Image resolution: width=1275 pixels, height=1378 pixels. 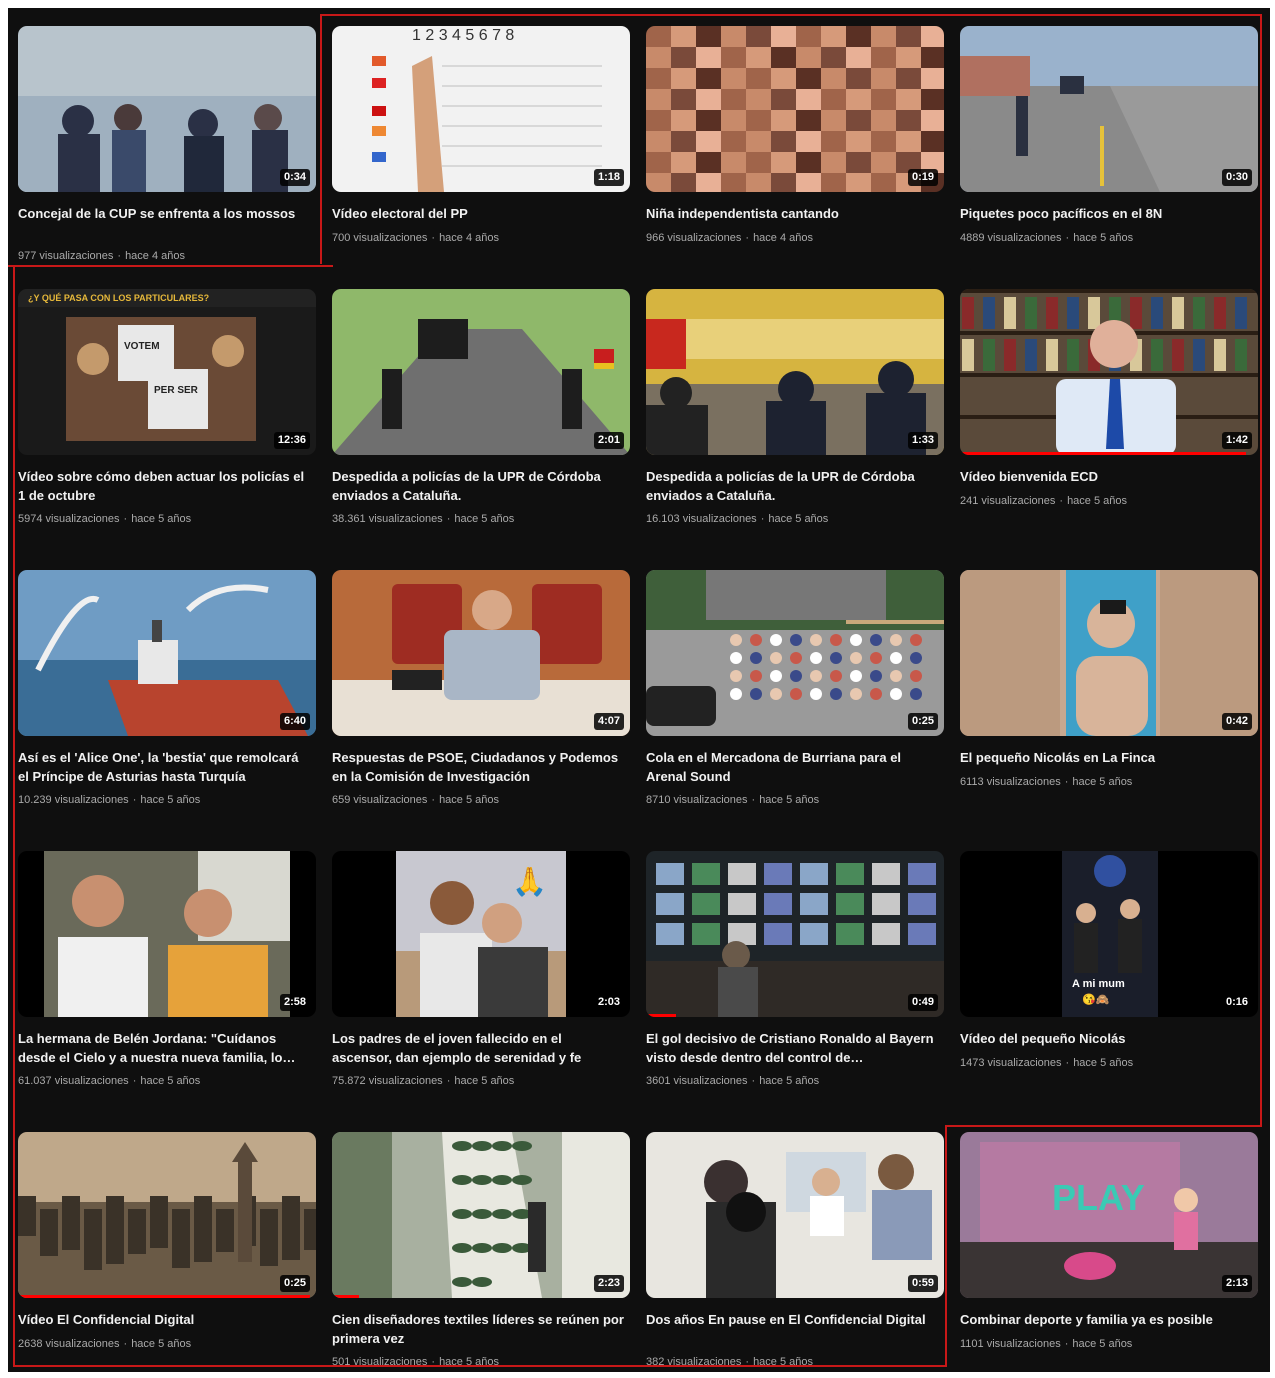 I want to click on video-meta: 6113 visualizaciones · hace 5 años, so click(x=1106, y=782).